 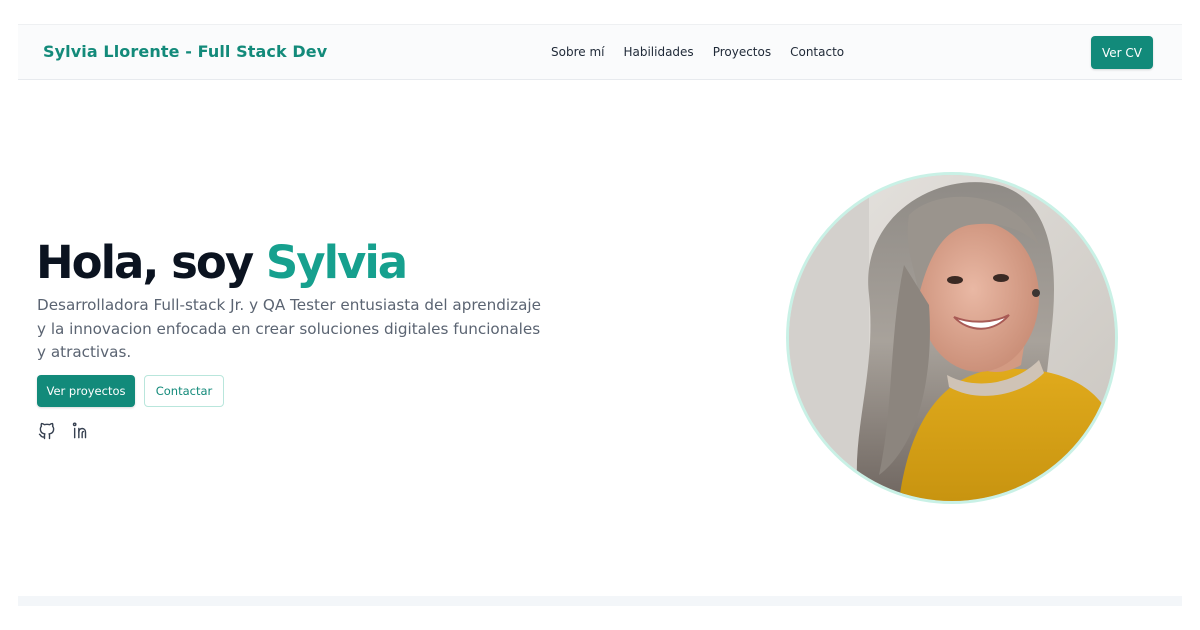 What do you see at coordinates (80, 431) in the screenshot?
I see `linkedin-icon` at bounding box center [80, 431].